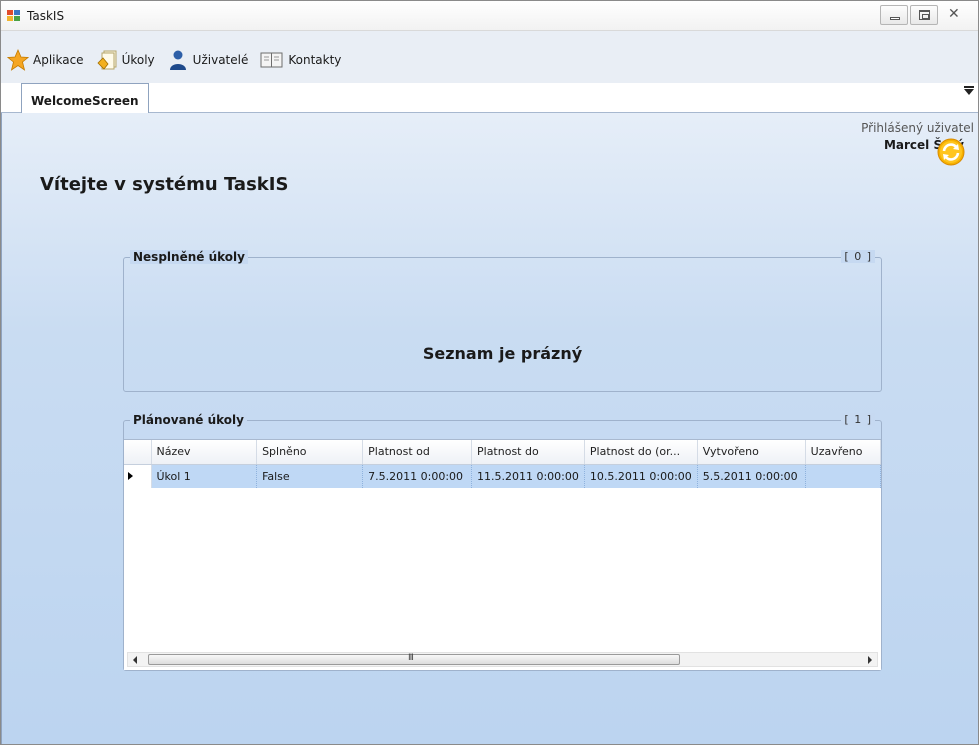  I want to click on menu-item-label: Uživatelé, so click(220, 60).